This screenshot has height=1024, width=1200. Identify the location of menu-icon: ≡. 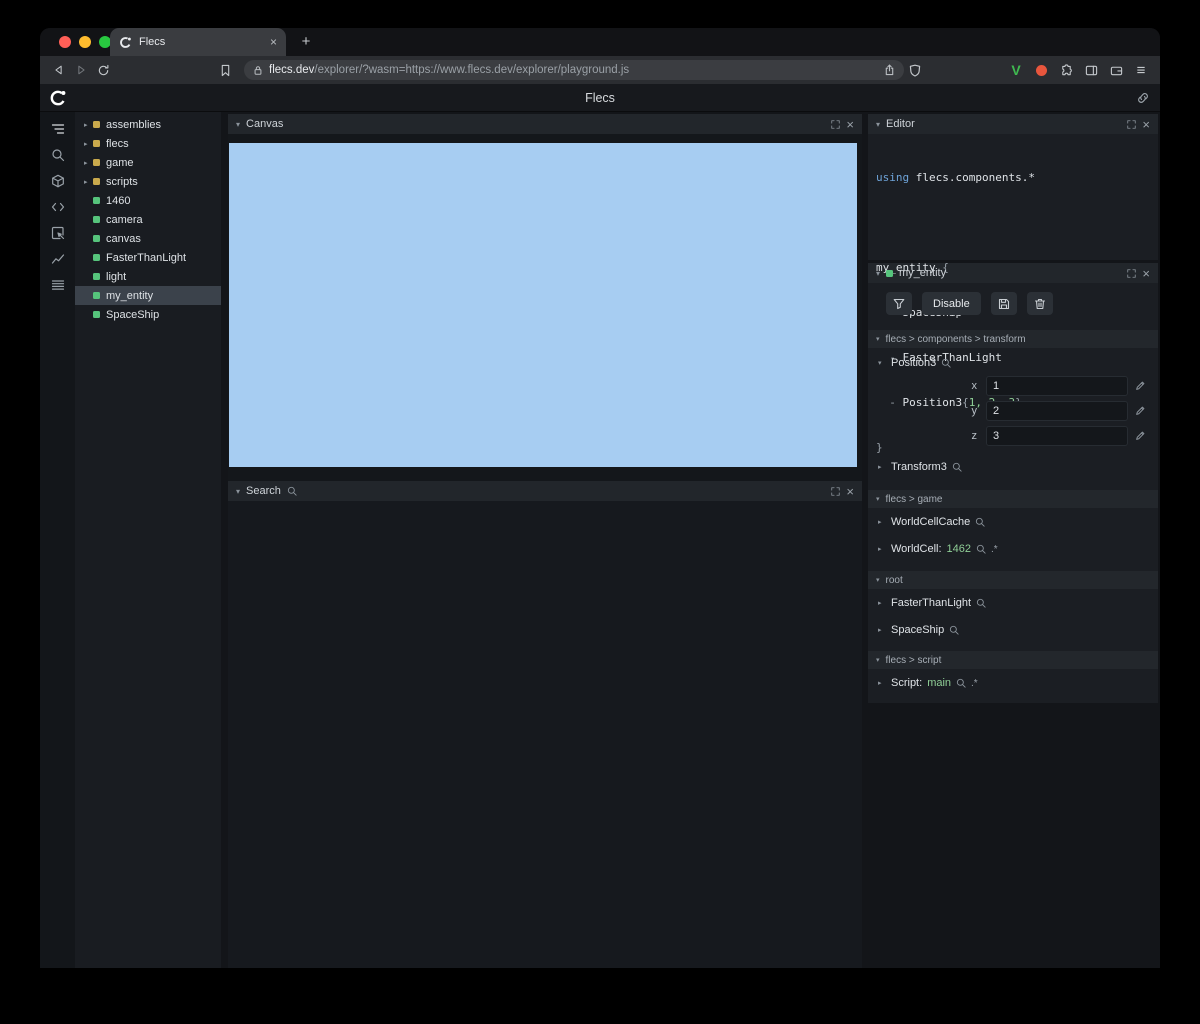
(1141, 70).